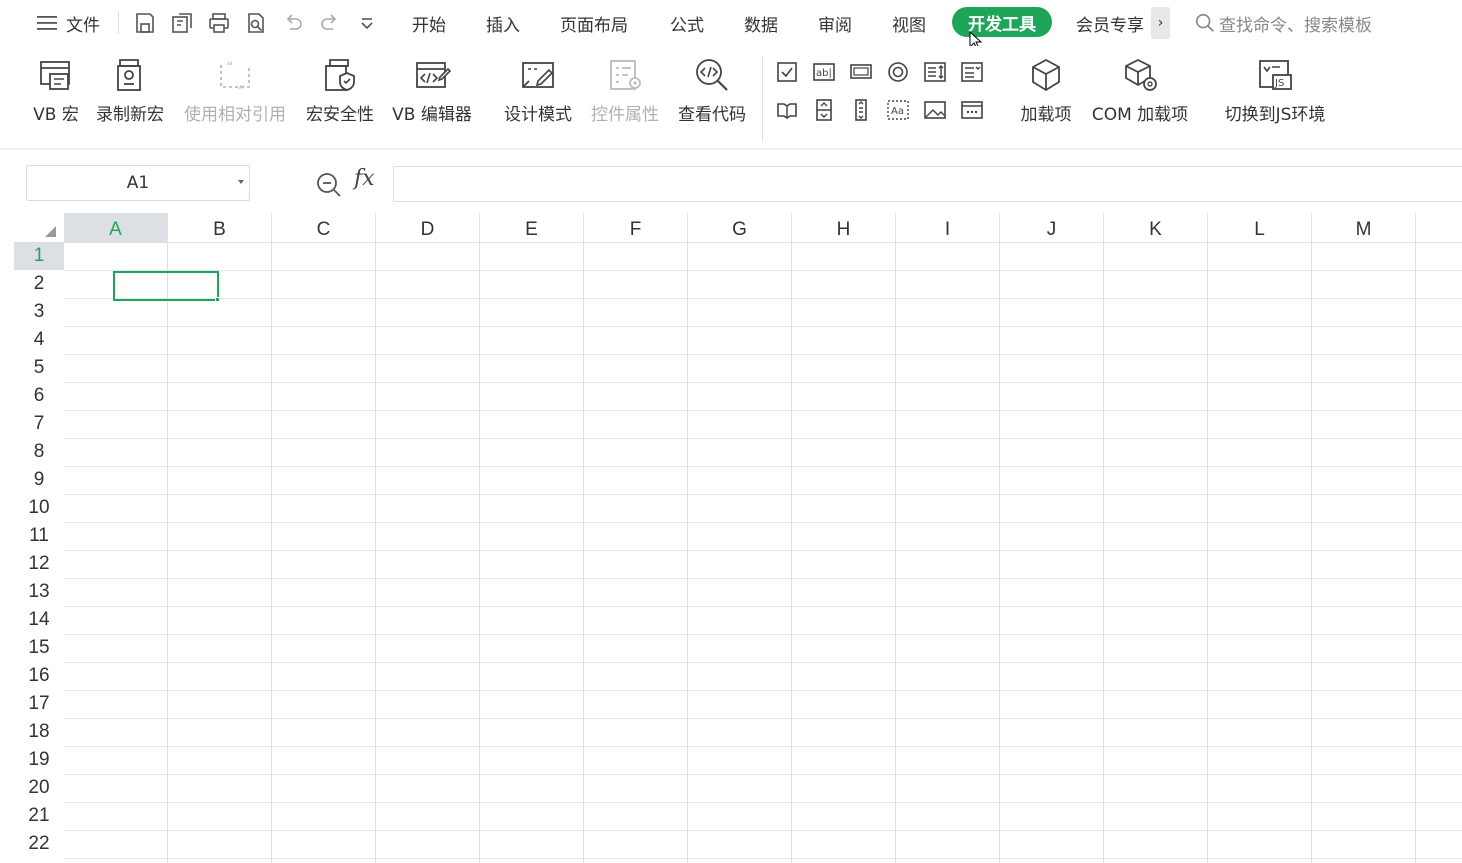 The width and height of the screenshot is (1462, 863). Describe the element at coordinates (56, 96) in the screenshot. I see `vb-macro-button: VB 宏` at that location.